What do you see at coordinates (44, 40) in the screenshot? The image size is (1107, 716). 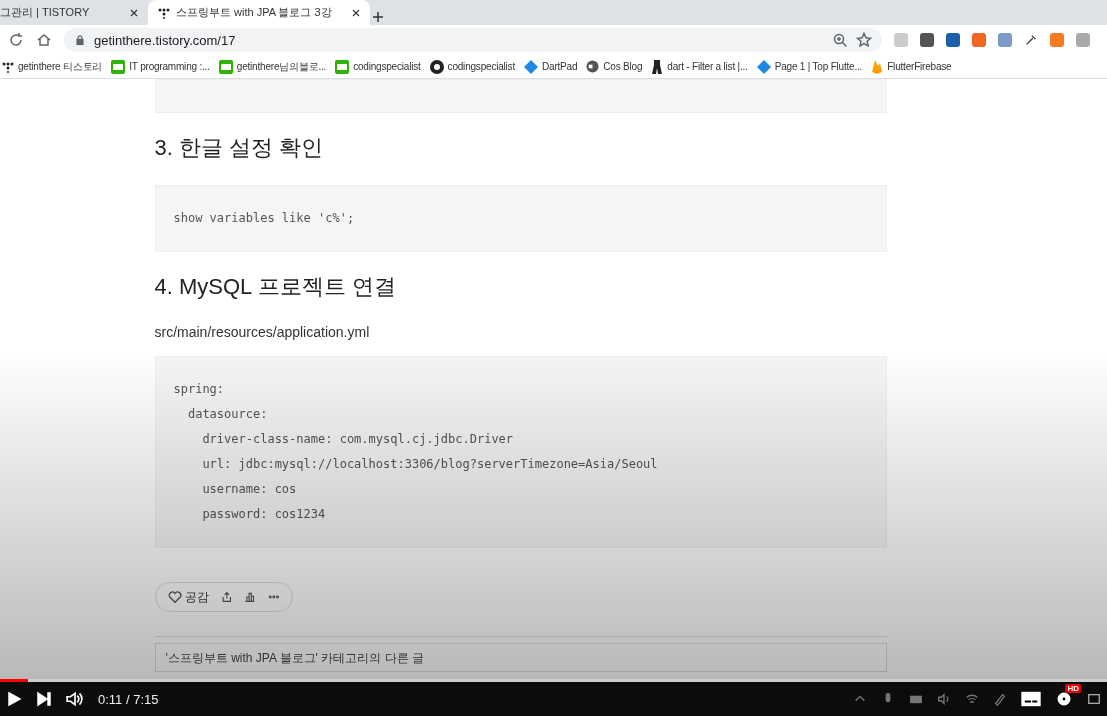 I see `home-icon` at bounding box center [44, 40].